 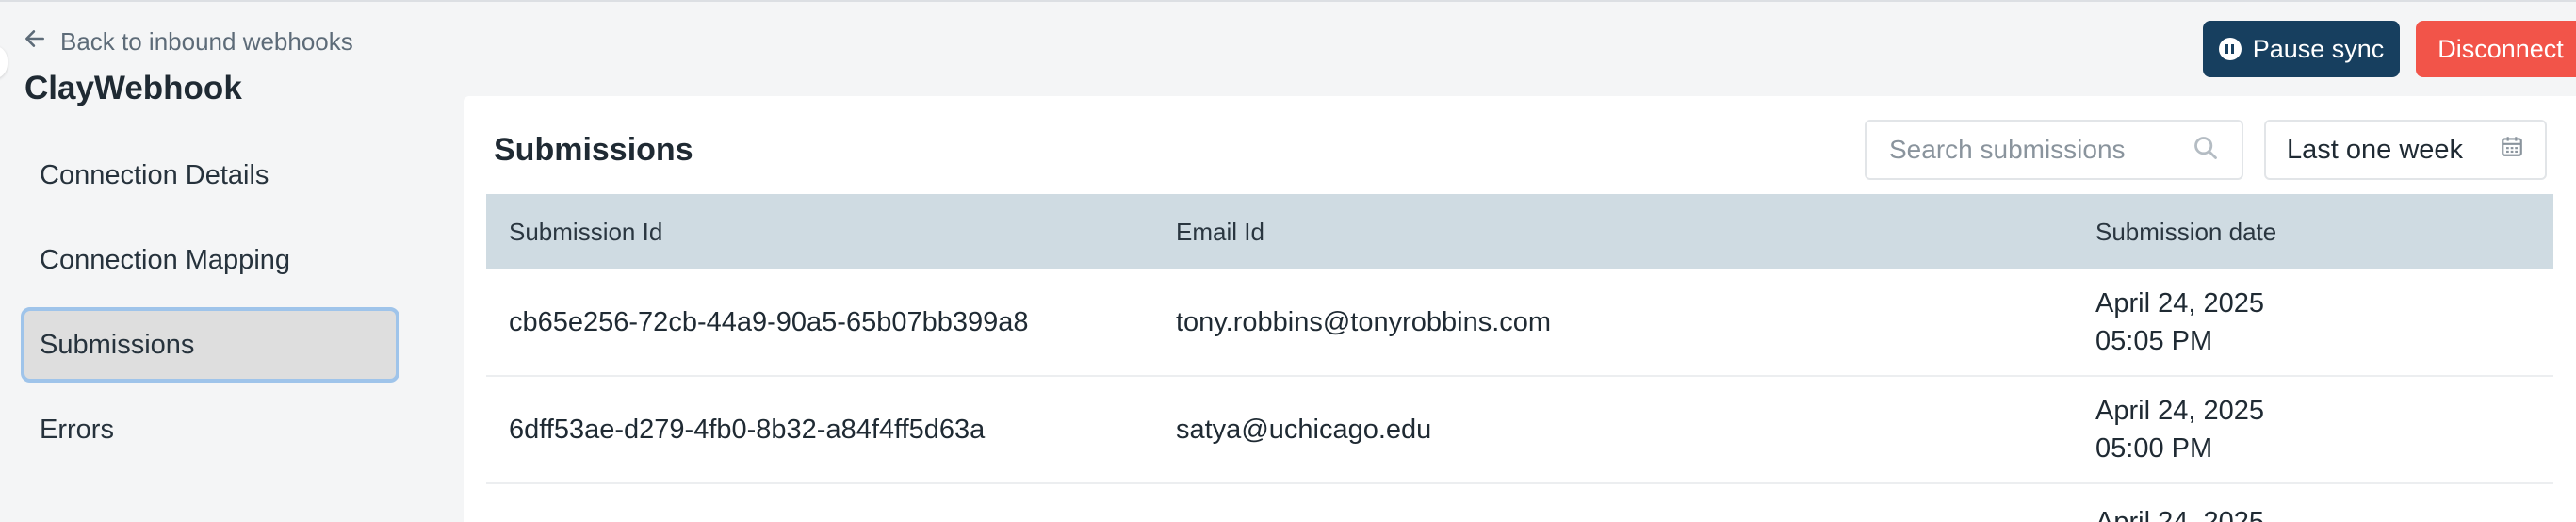 I want to click on page-title: ClayWebhook, so click(x=133, y=88).